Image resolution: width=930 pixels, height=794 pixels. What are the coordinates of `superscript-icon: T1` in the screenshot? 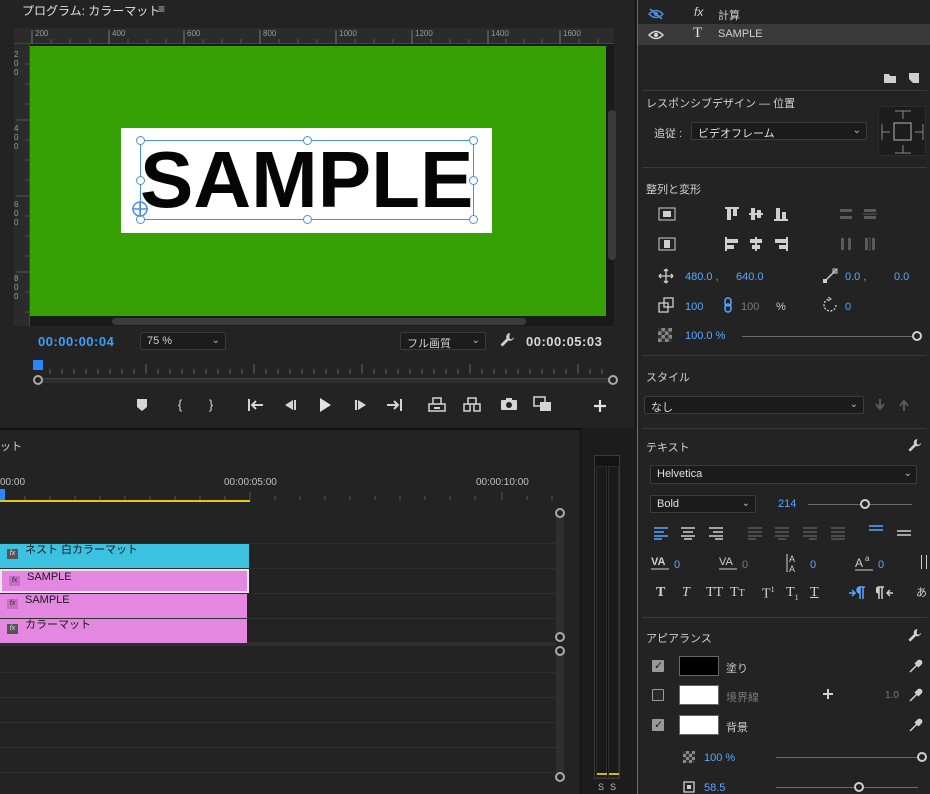 It's located at (768, 594).